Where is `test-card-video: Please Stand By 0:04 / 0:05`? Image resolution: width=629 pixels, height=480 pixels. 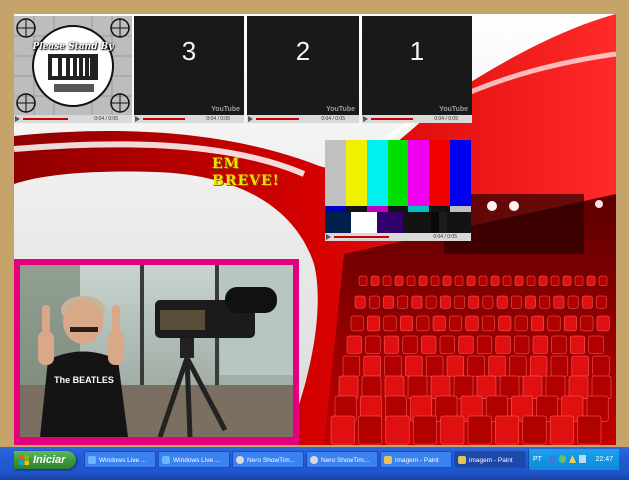
test-card-video: Please Stand By 0:04 / 0:05 is located at coordinates (73, 69).